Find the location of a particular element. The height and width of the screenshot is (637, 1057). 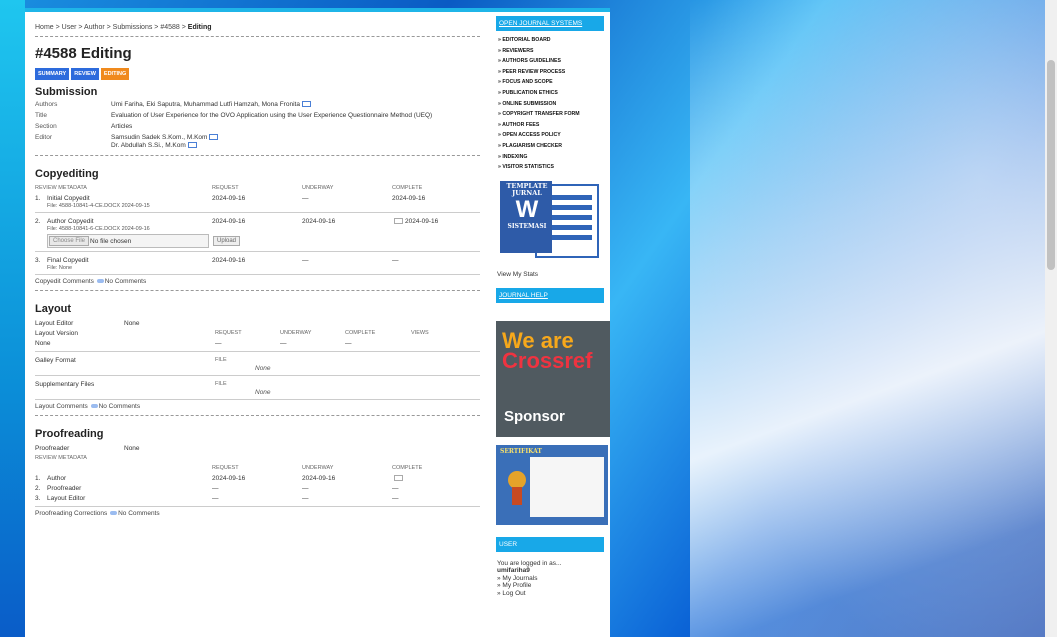

sidebar-item-authors-guidelines: » AUTHORS GUIDELINES is located at coordinates (554, 61).